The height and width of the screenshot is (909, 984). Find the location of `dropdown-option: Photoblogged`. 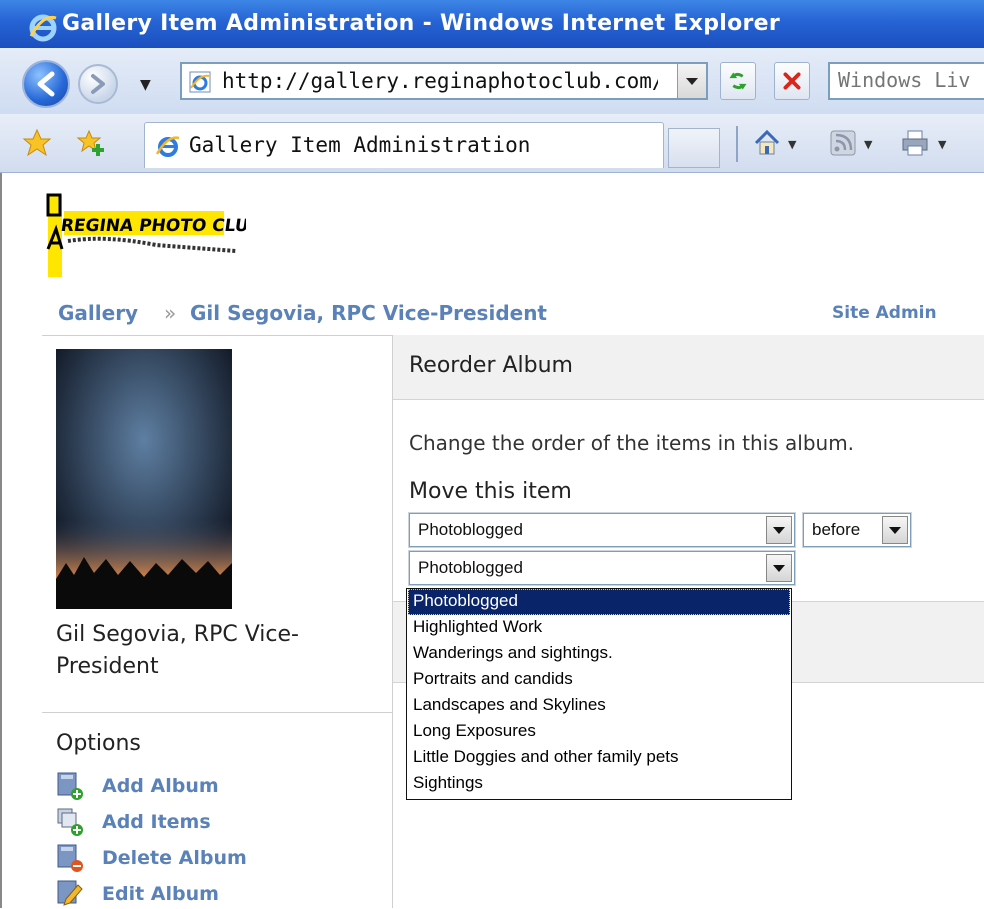

dropdown-option: Photoblogged is located at coordinates (599, 602).